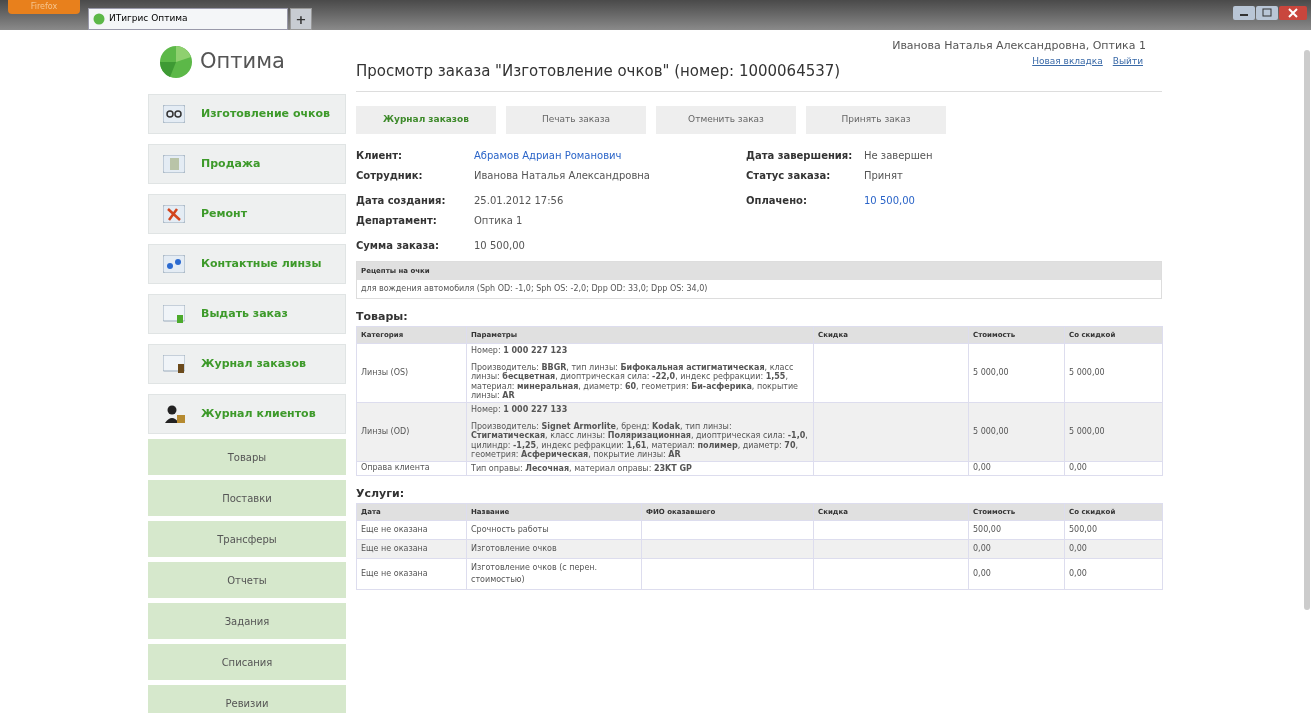 Image resolution: width=1311 pixels, height=713 pixels. Describe the element at coordinates (1293, 13) in the screenshot. I see `close-icon` at that location.